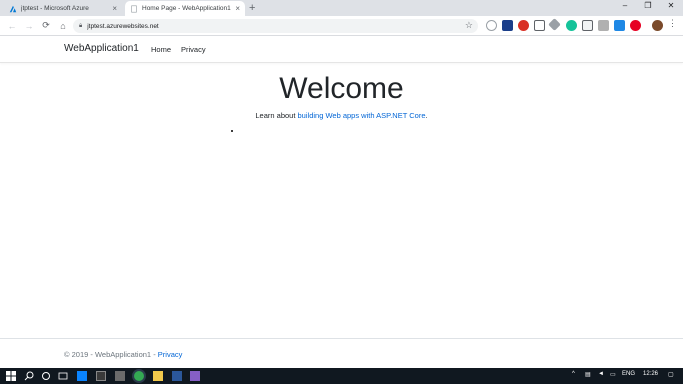 The width and height of the screenshot is (683, 384). What do you see at coordinates (628, 374) in the screenshot?
I see `language-indicator: ENG` at bounding box center [628, 374].